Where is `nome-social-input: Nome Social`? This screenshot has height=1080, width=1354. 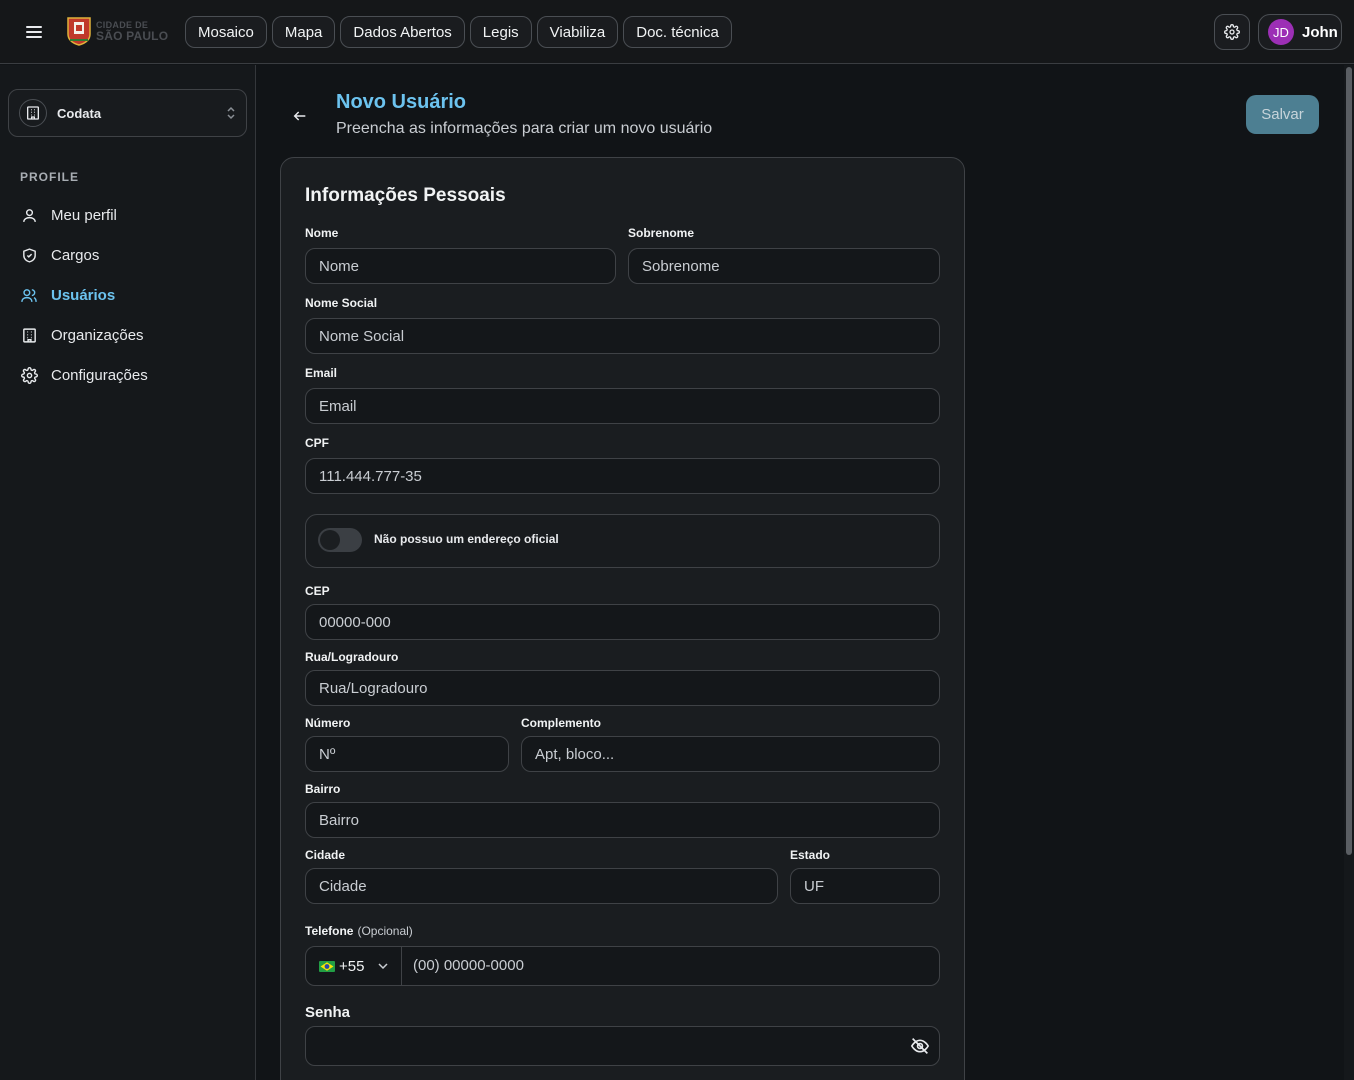
nome-social-input: Nome Social is located at coordinates (622, 336).